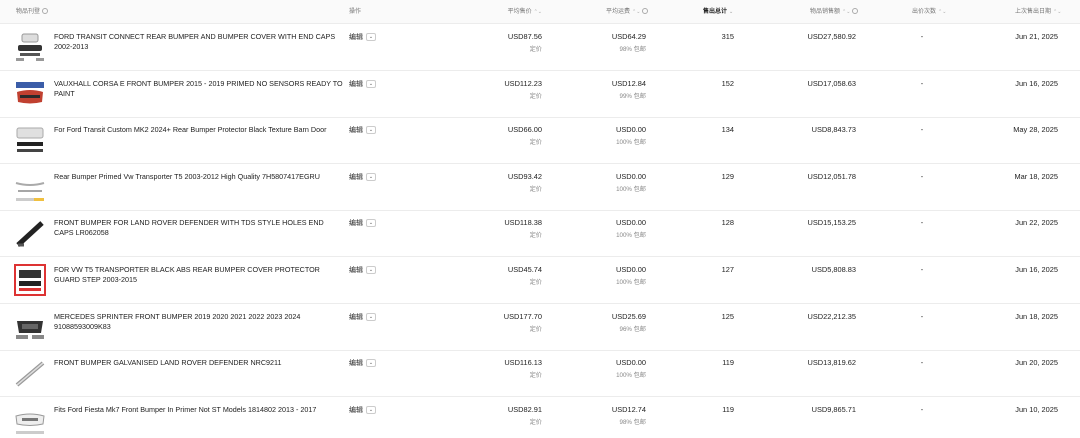 The width and height of the screenshot is (1080, 438). What do you see at coordinates (524, 176) in the screenshot?
I see `avg-price: USD93.42` at bounding box center [524, 176].